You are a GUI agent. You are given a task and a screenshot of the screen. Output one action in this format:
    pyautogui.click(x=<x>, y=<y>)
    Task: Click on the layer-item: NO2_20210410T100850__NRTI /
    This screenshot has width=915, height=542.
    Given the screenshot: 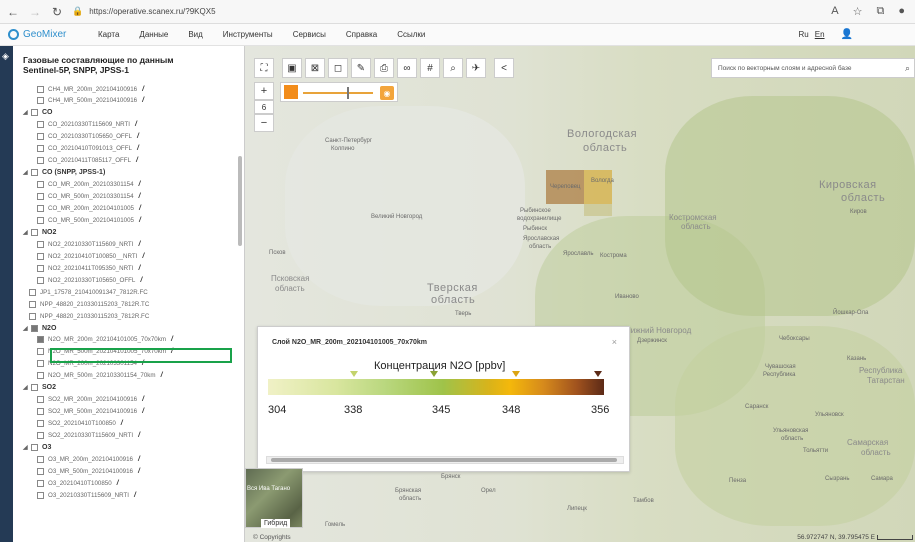 What is the action you would take?
    pyautogui.click(x=90, y=256)
    